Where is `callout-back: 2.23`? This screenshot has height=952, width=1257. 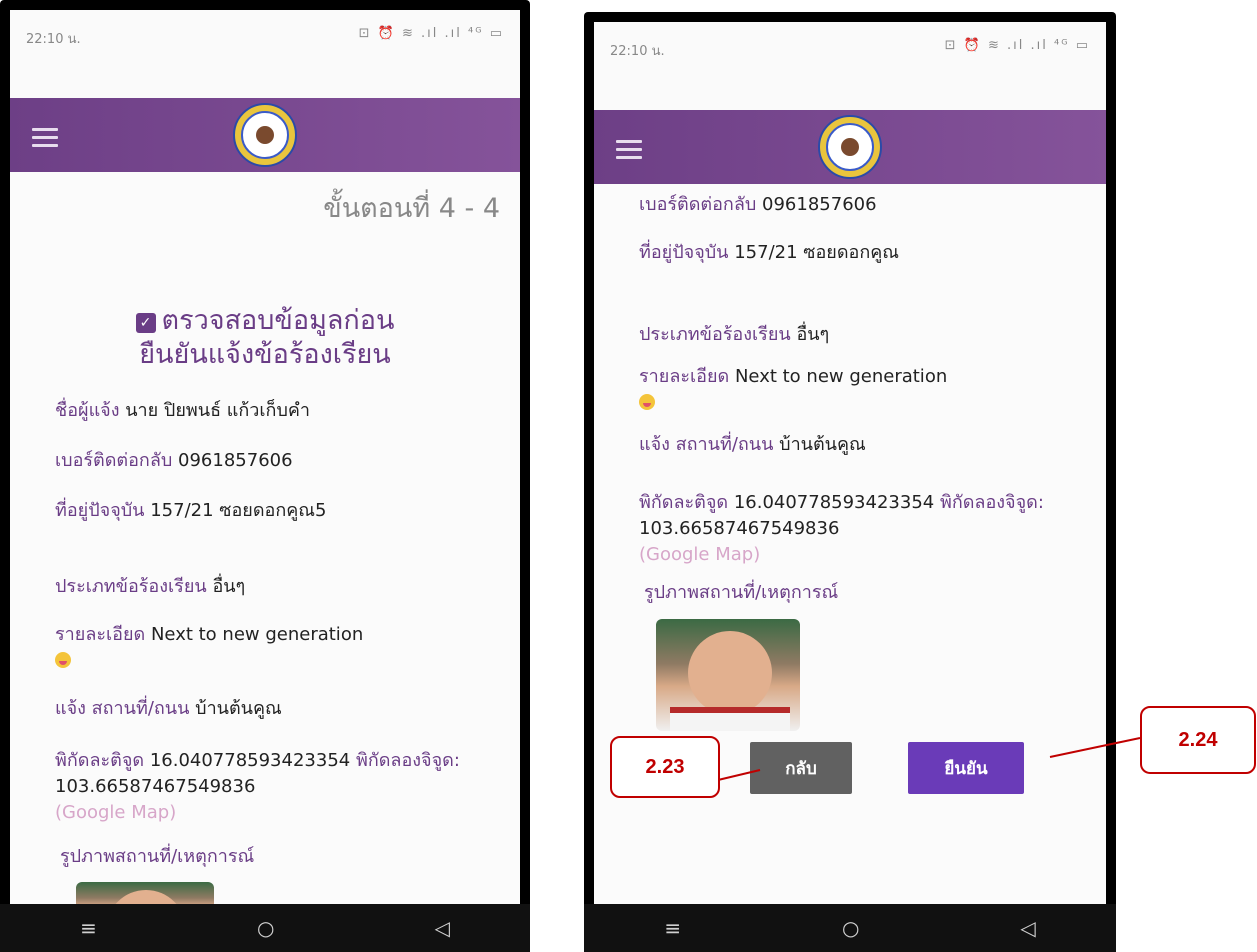
callout-back: 2.23 is located at coordinates (665, 767).